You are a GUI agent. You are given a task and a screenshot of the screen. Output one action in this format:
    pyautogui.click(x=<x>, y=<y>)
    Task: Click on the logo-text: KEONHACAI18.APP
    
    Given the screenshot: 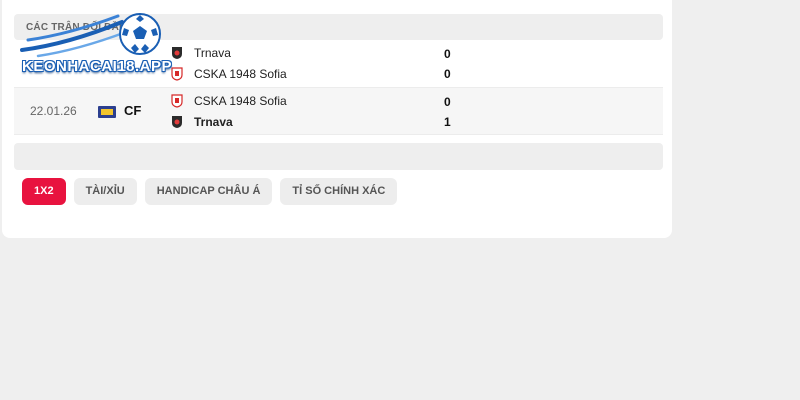 What is the action you would take?
    pyautogui.click(x=97, y=66)
    